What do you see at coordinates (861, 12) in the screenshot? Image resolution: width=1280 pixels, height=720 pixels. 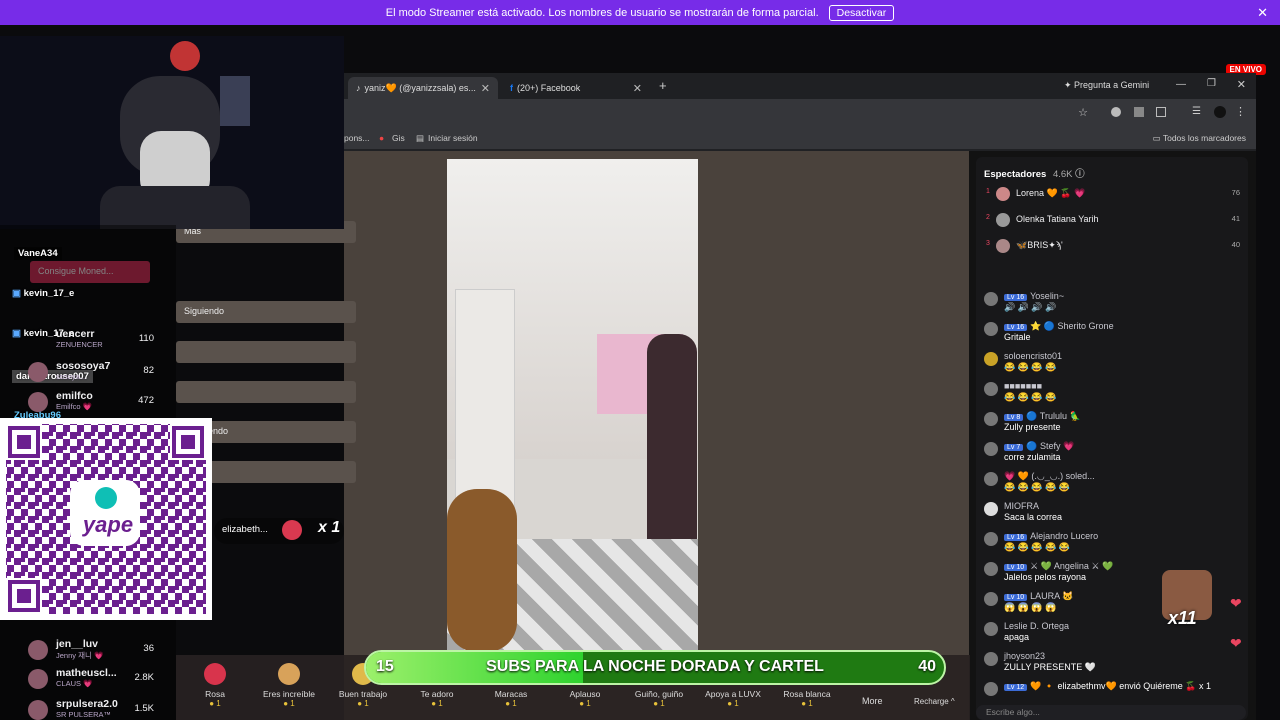 I see `deactivate-button: Desactivar` at bounding box center [861, 12].